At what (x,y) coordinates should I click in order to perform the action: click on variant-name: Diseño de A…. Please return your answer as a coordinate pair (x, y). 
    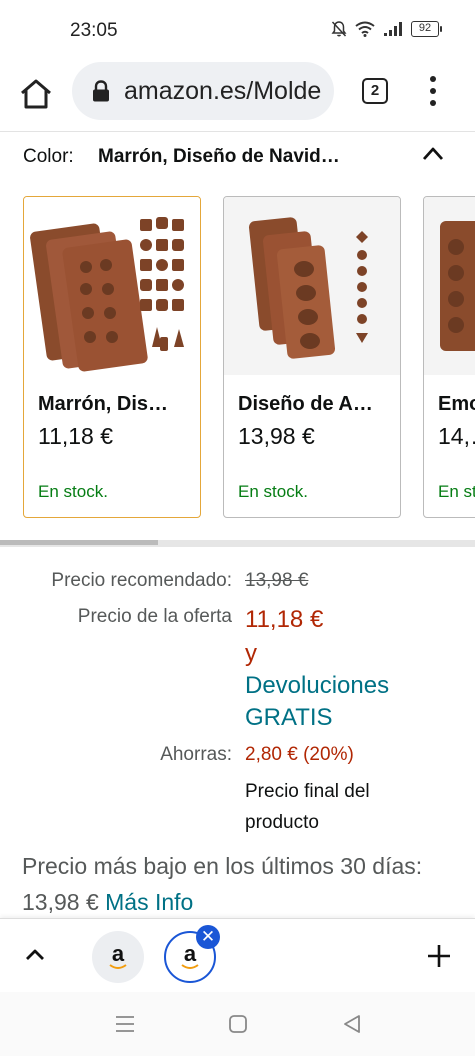
    Looking at the image, I should click on (305, 404).